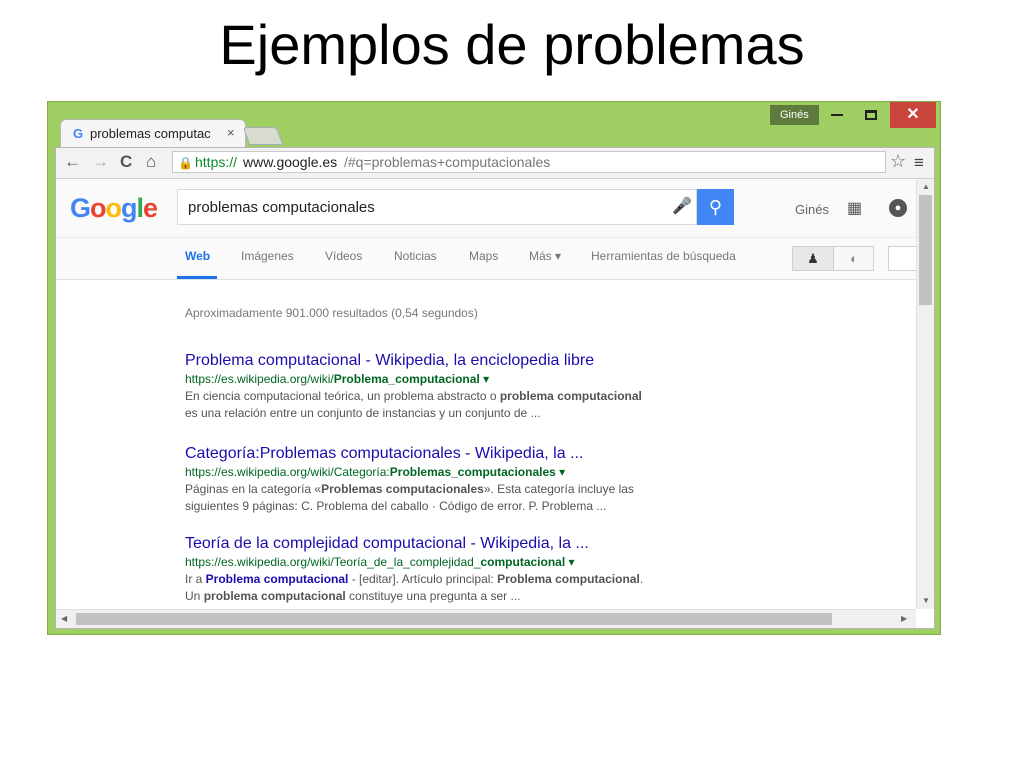  Describe the element at coordinates (415, 256) in the screenshot. I see `tab-noticias: Noticias` at that location.